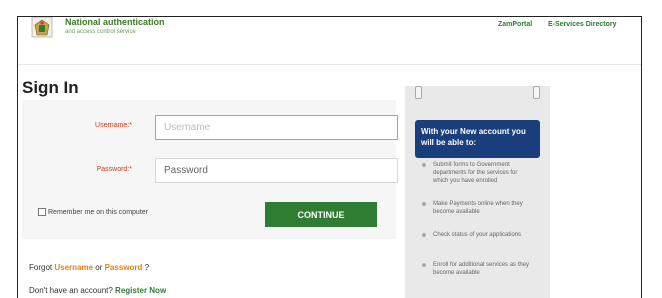 Image resolution: width=662 pixels, height=298 pixels. What do you see at coordinates (73, 267) in the screenshot?
I see `forgot-username-link: Username` at bounding box center [73, 267].